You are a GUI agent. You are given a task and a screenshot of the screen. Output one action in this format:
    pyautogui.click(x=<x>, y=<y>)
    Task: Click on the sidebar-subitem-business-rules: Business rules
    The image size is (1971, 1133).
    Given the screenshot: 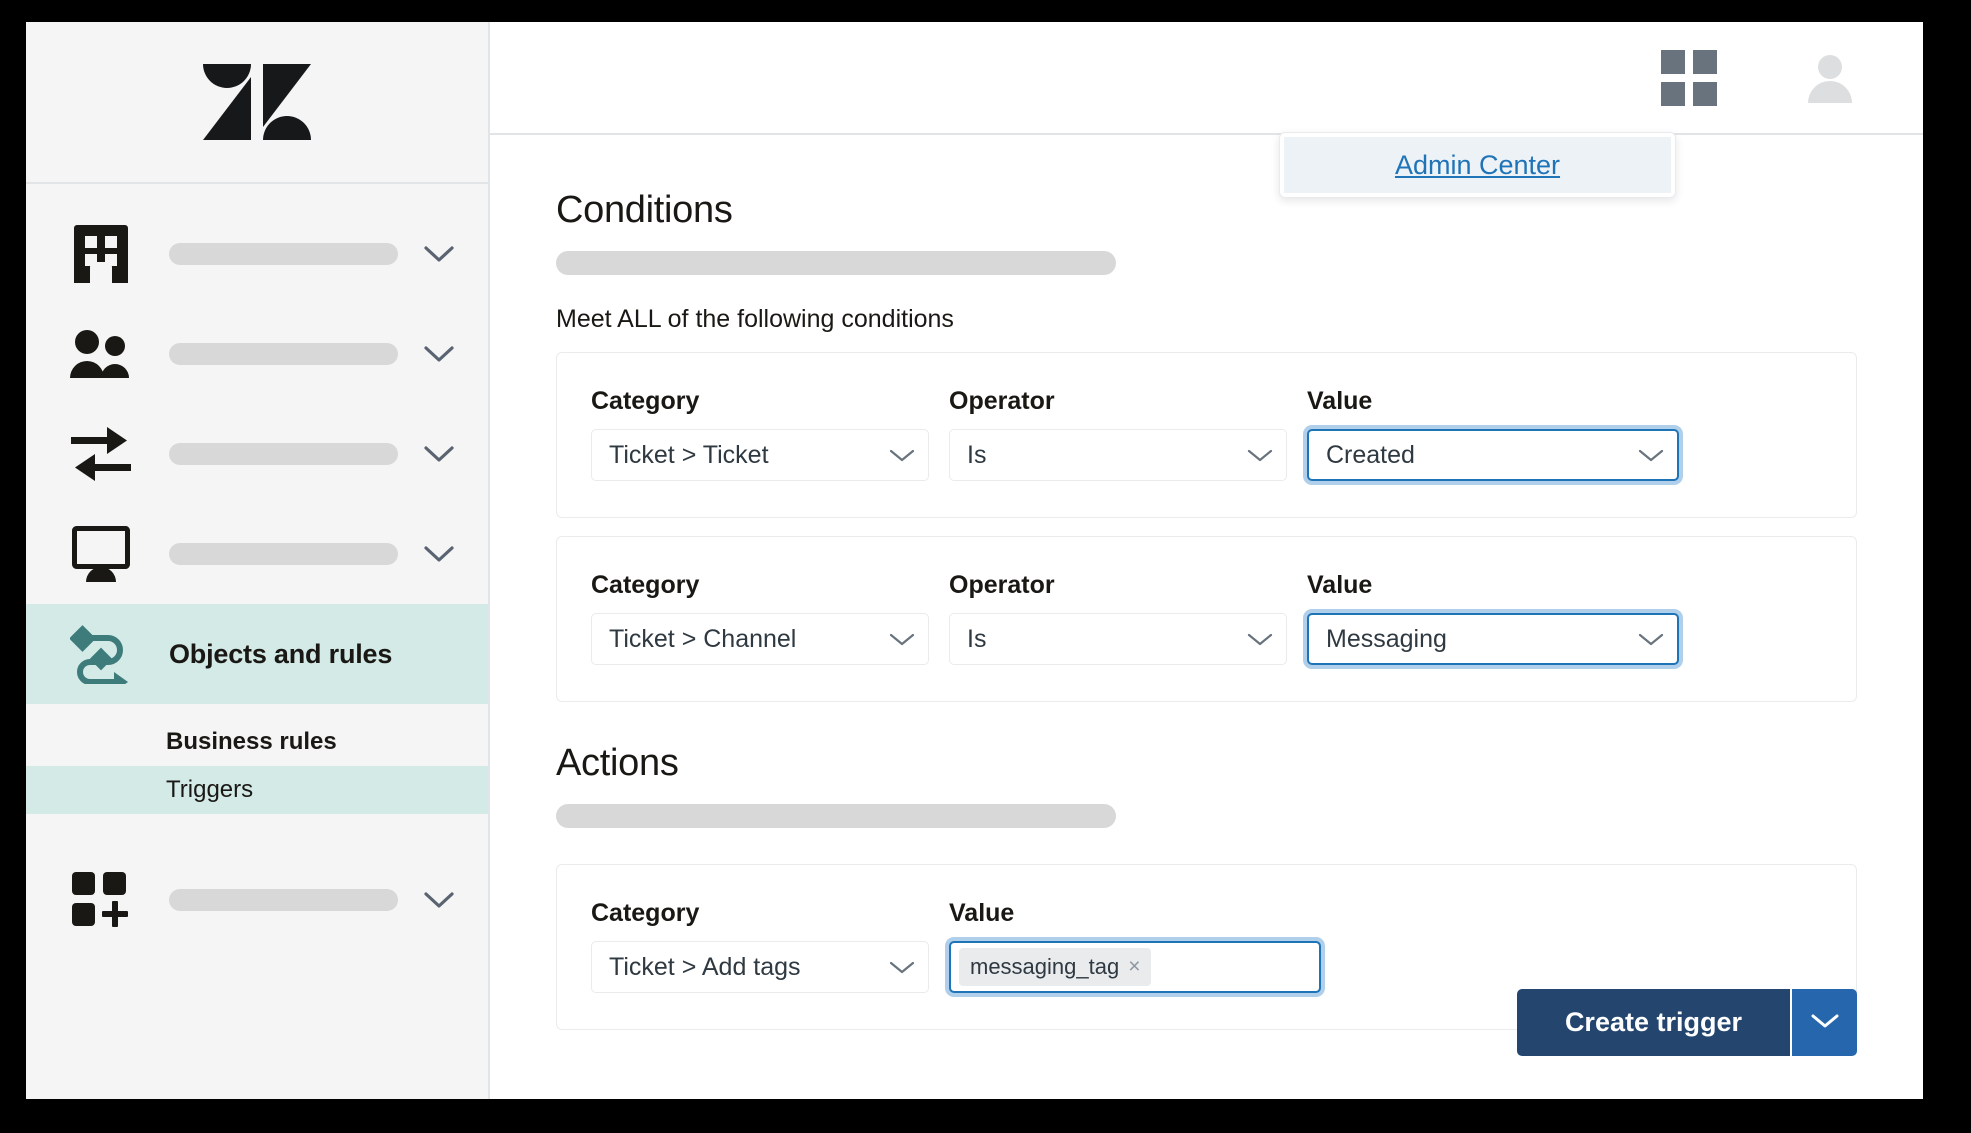 What is the action you would take?
    pyautogui.click(x=257, y=742)
    